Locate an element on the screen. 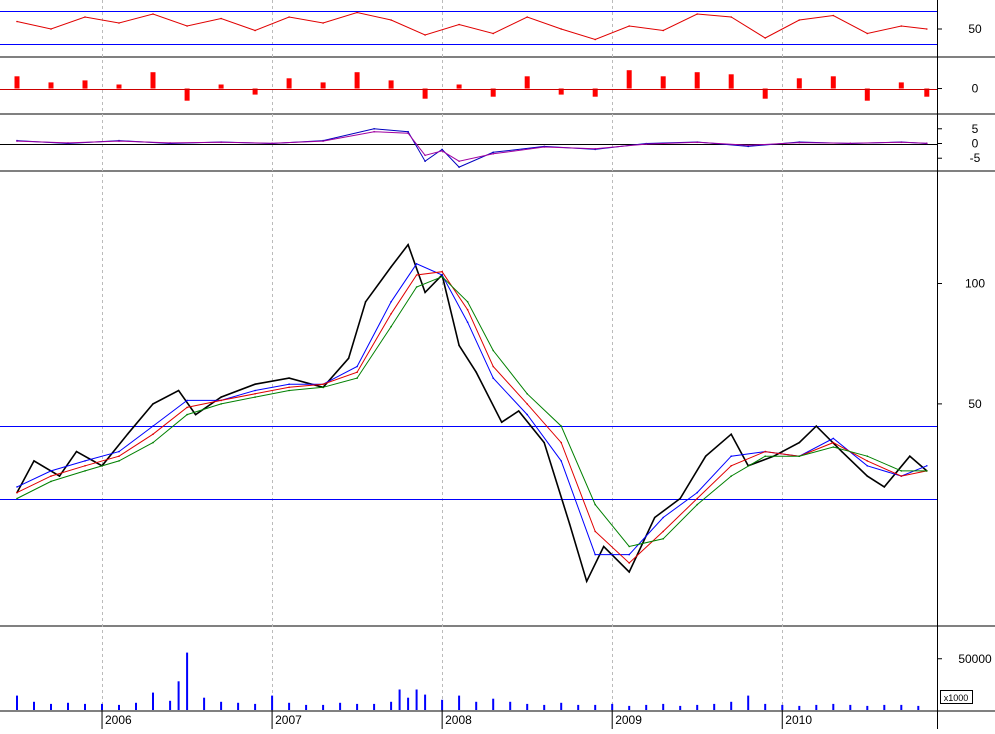  oscillator-3-series-0-line is located at coordinates (471, 148).